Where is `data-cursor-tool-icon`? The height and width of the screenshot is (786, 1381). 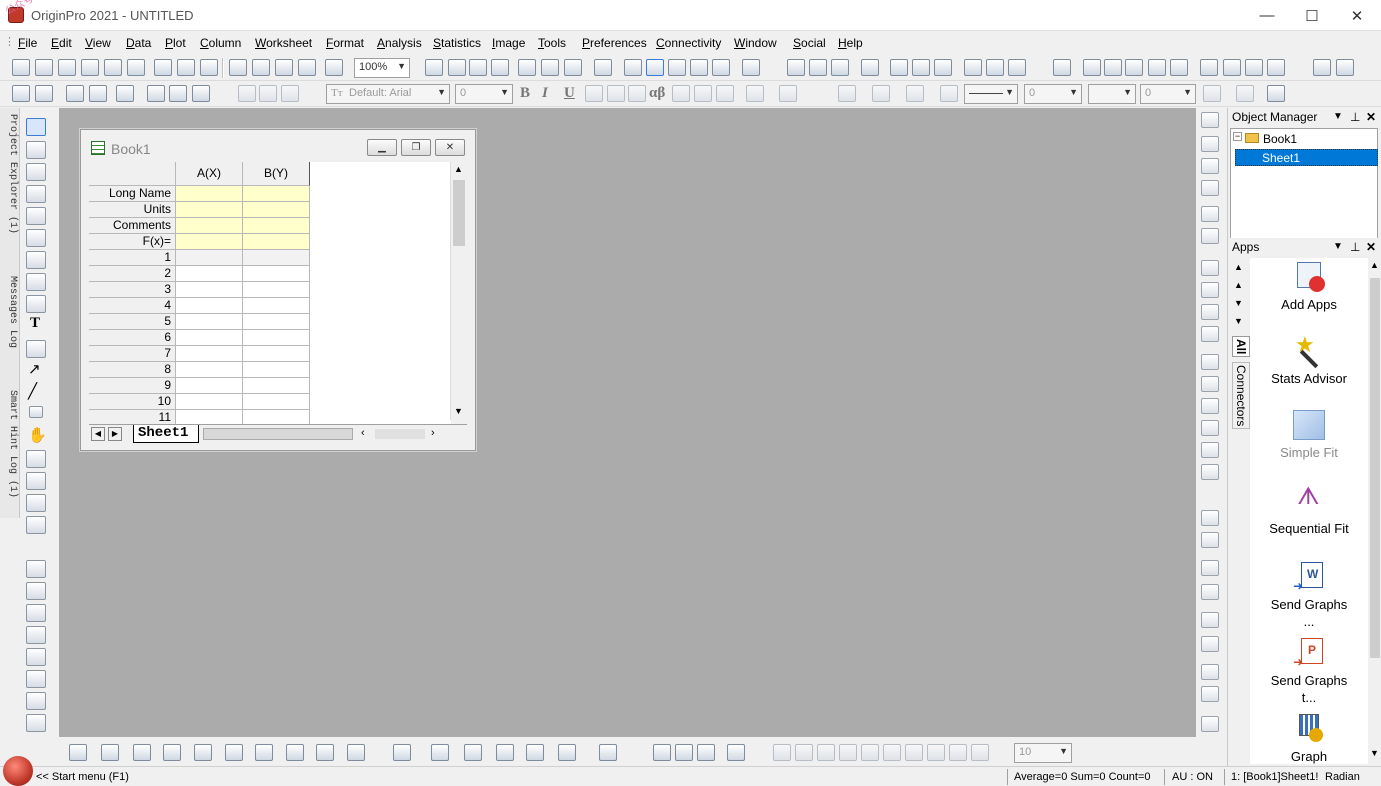 data-cursor-tool-icon is located at coordinates (36, 238).